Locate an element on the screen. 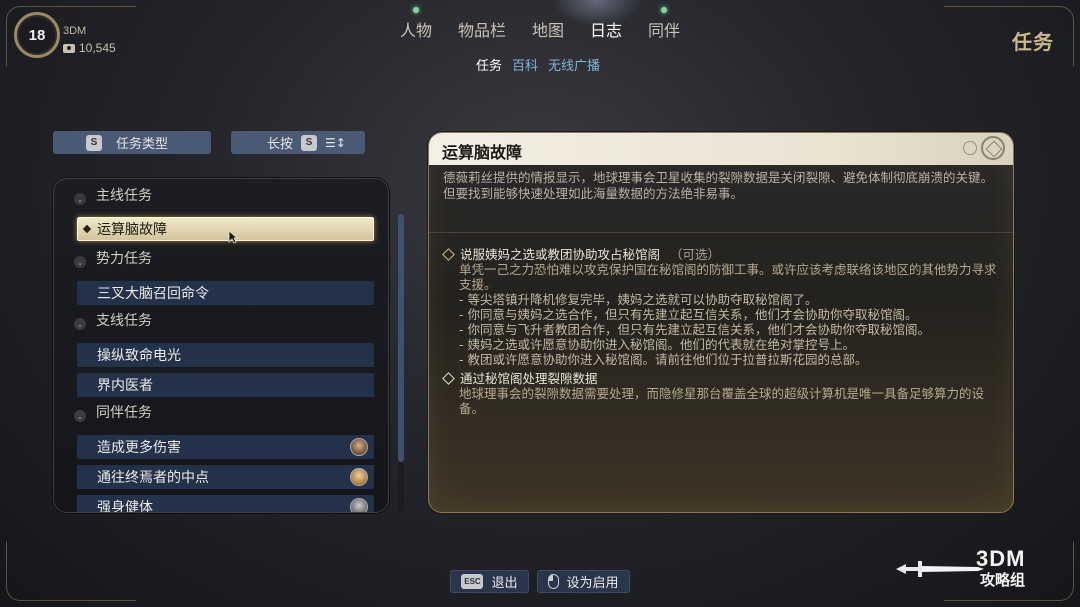 The width and height of the screenshot is (1080, 607). quest-row: 造成更多伤害 is located at coordinates (225, 447).